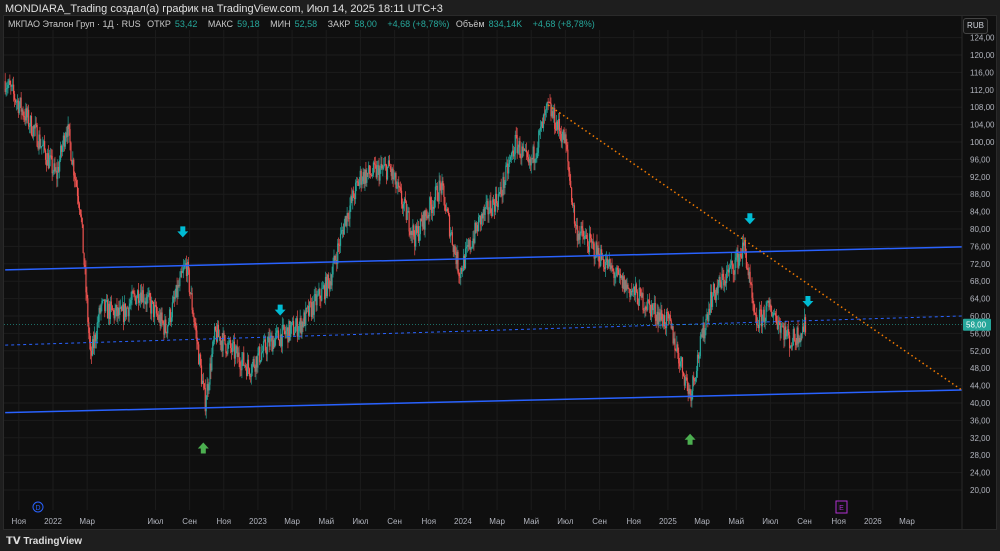 The image size is (1000, 551). I want to click on low-value: 52,58, so click(306, 24).